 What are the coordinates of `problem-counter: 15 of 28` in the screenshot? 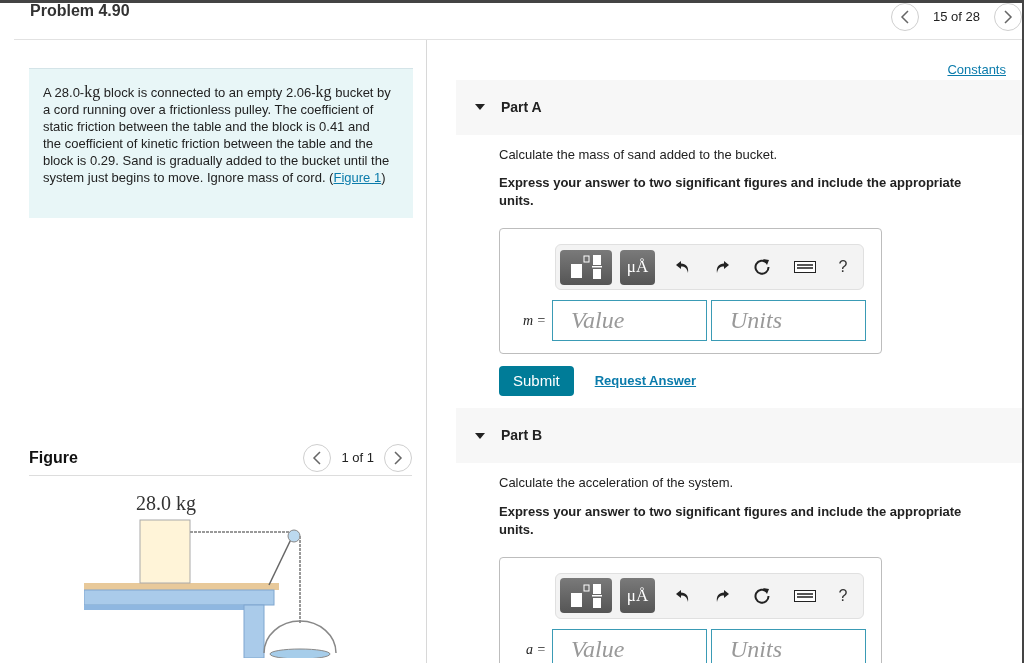 It's located at (956, 17).